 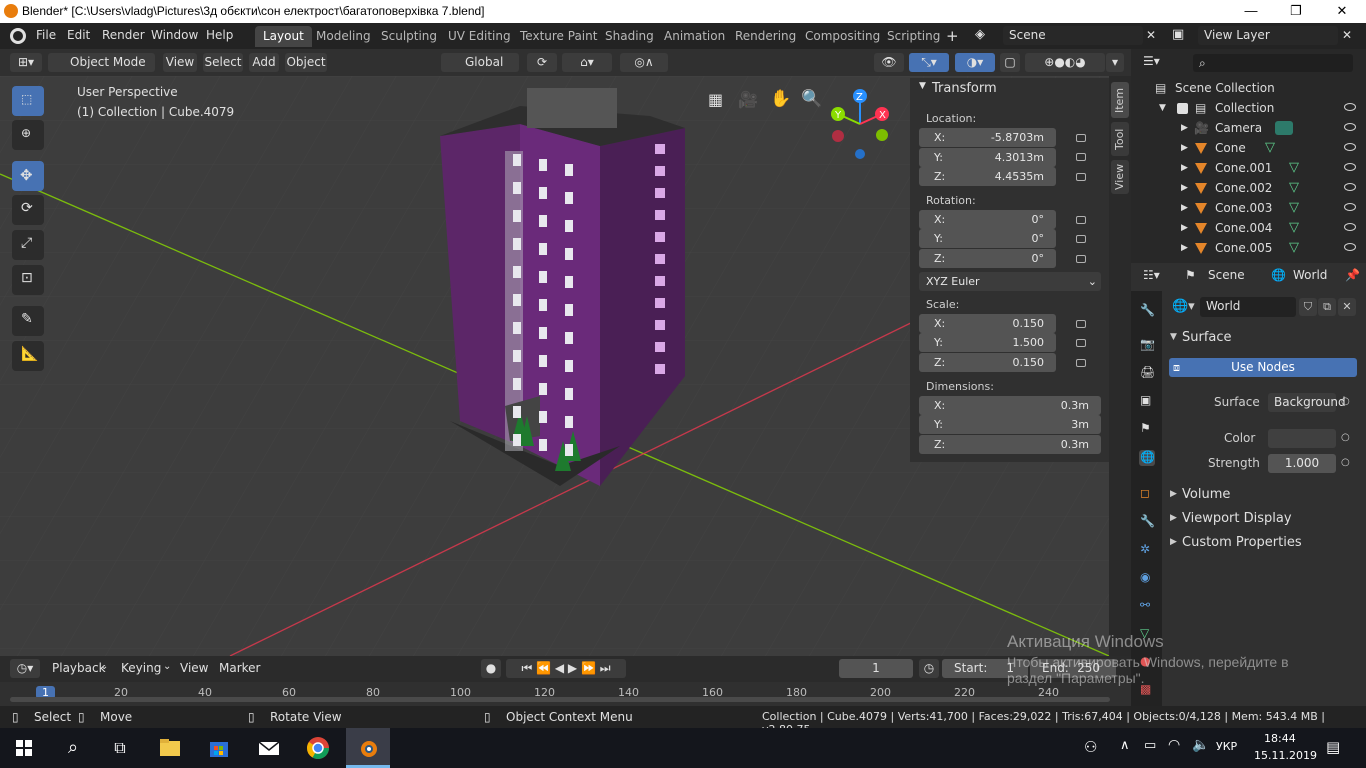 I want to click on socket-icon: ○, so click(x=1345, y=401).